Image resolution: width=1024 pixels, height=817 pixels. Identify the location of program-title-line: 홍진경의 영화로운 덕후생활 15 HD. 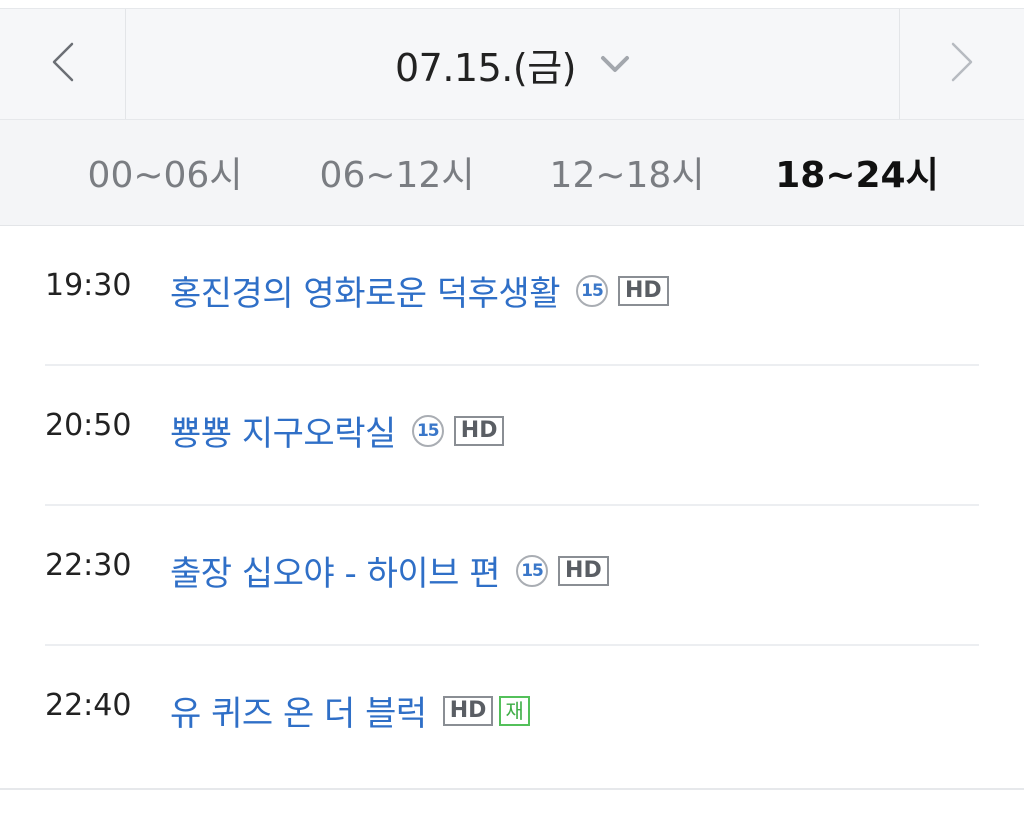
(419, 290).